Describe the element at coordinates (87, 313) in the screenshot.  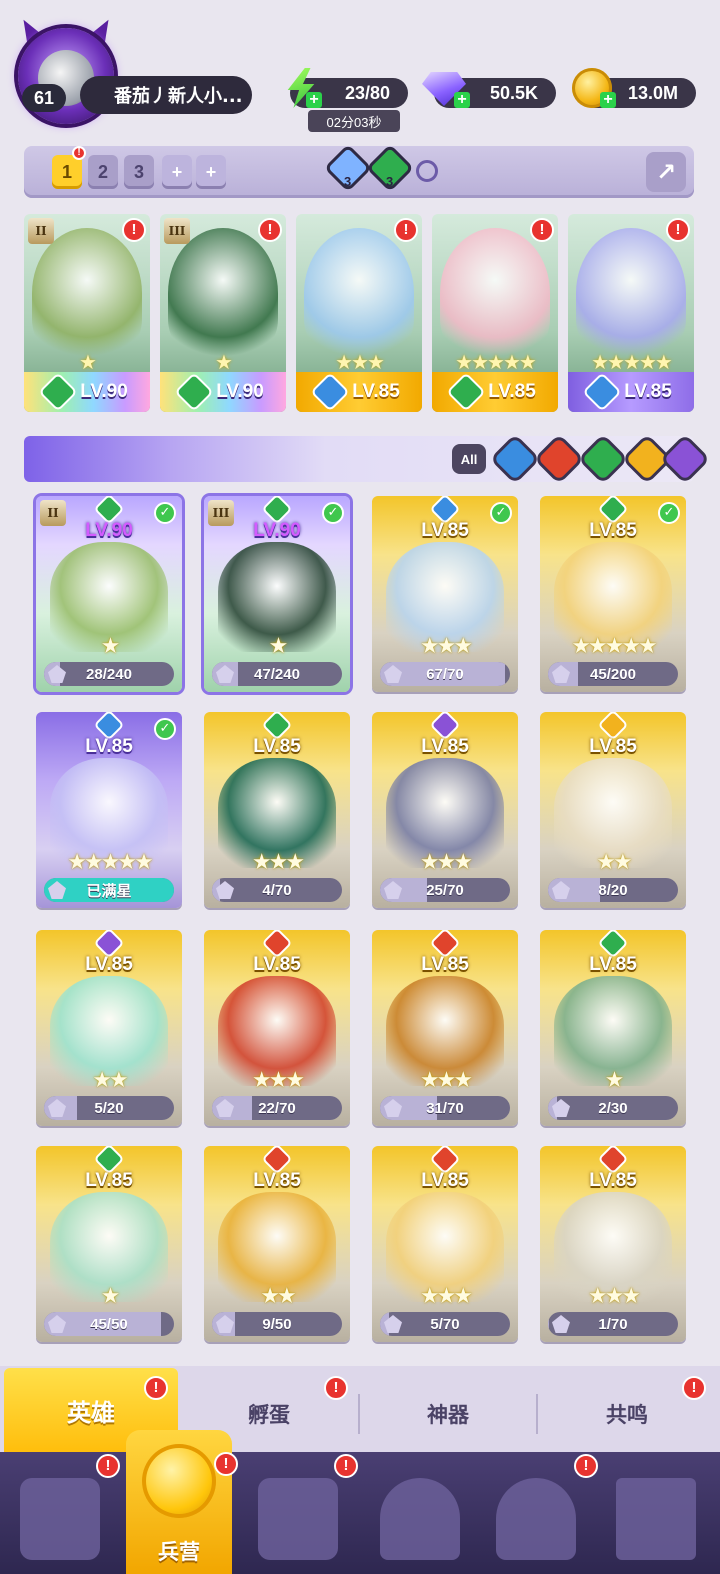
I see `formation-slot-1: II ★ LV.90!` at that location.